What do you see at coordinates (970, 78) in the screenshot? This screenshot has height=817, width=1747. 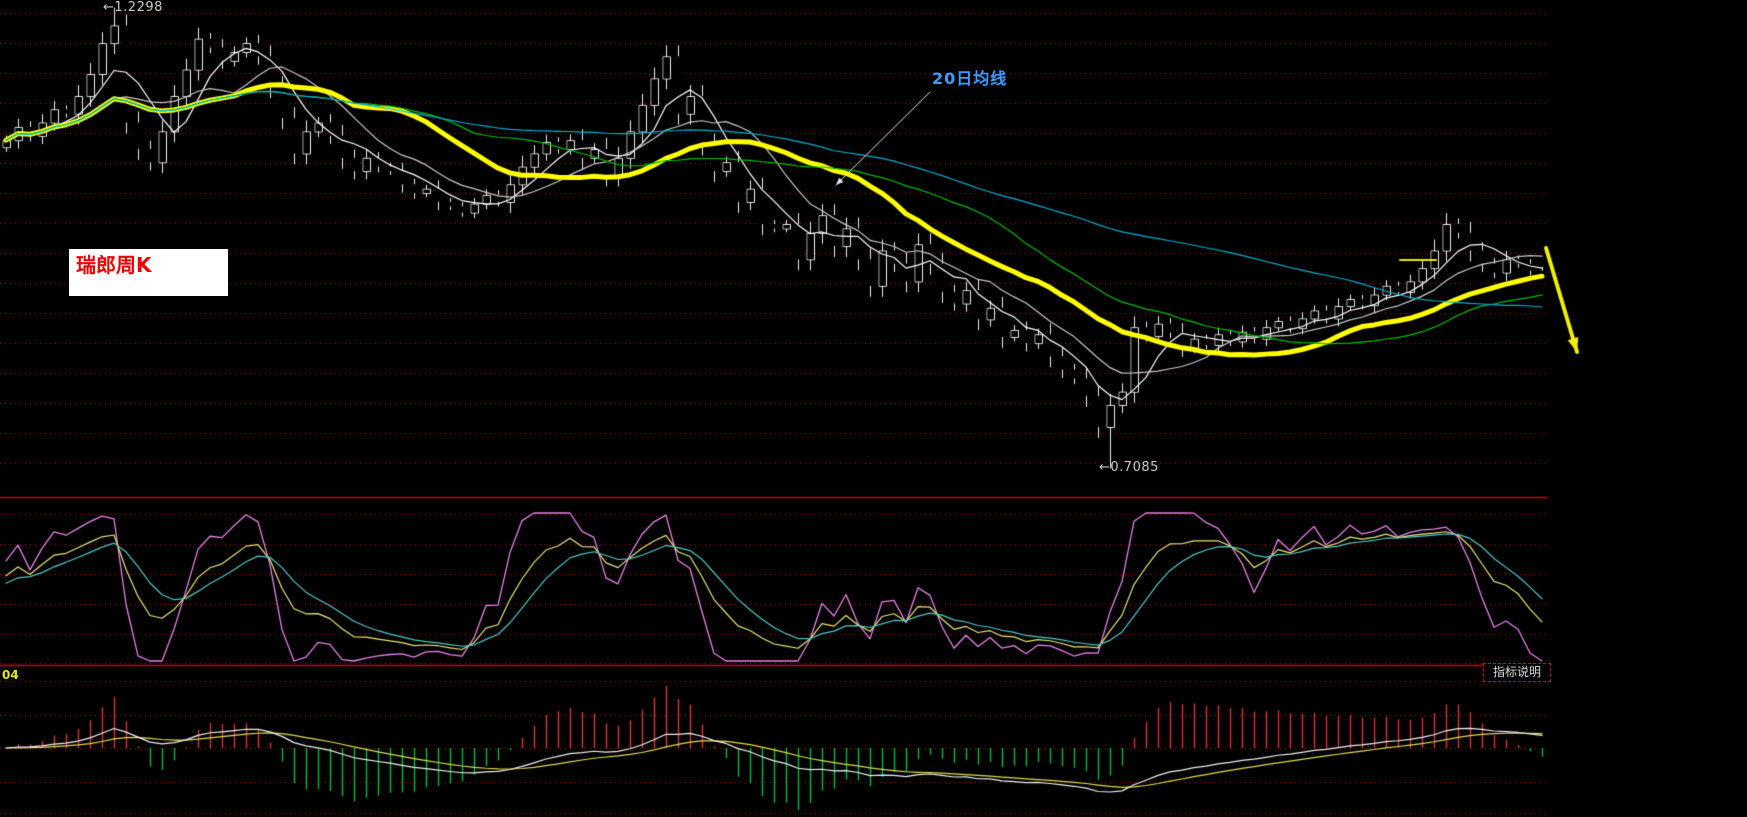 I see `ma20-annotation-label: 20日均线` at bounding box center [970, 78].